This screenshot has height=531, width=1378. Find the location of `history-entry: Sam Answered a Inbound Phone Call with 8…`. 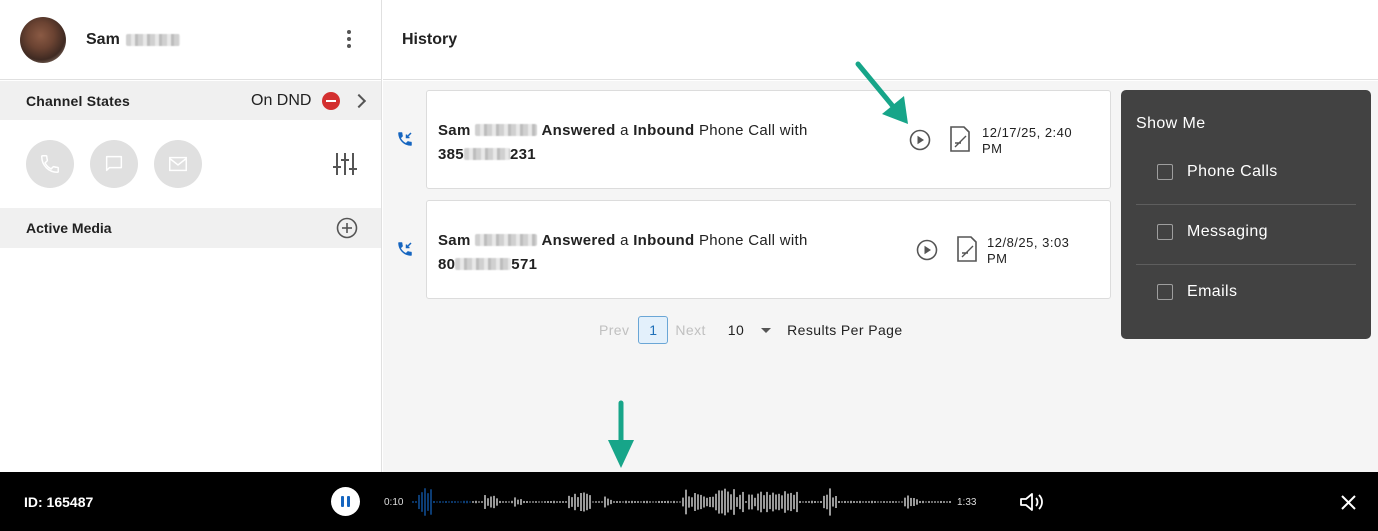

history-entry: Sam Answered a Inbound Phone Call with 8… is located at coordinates (768, 249).